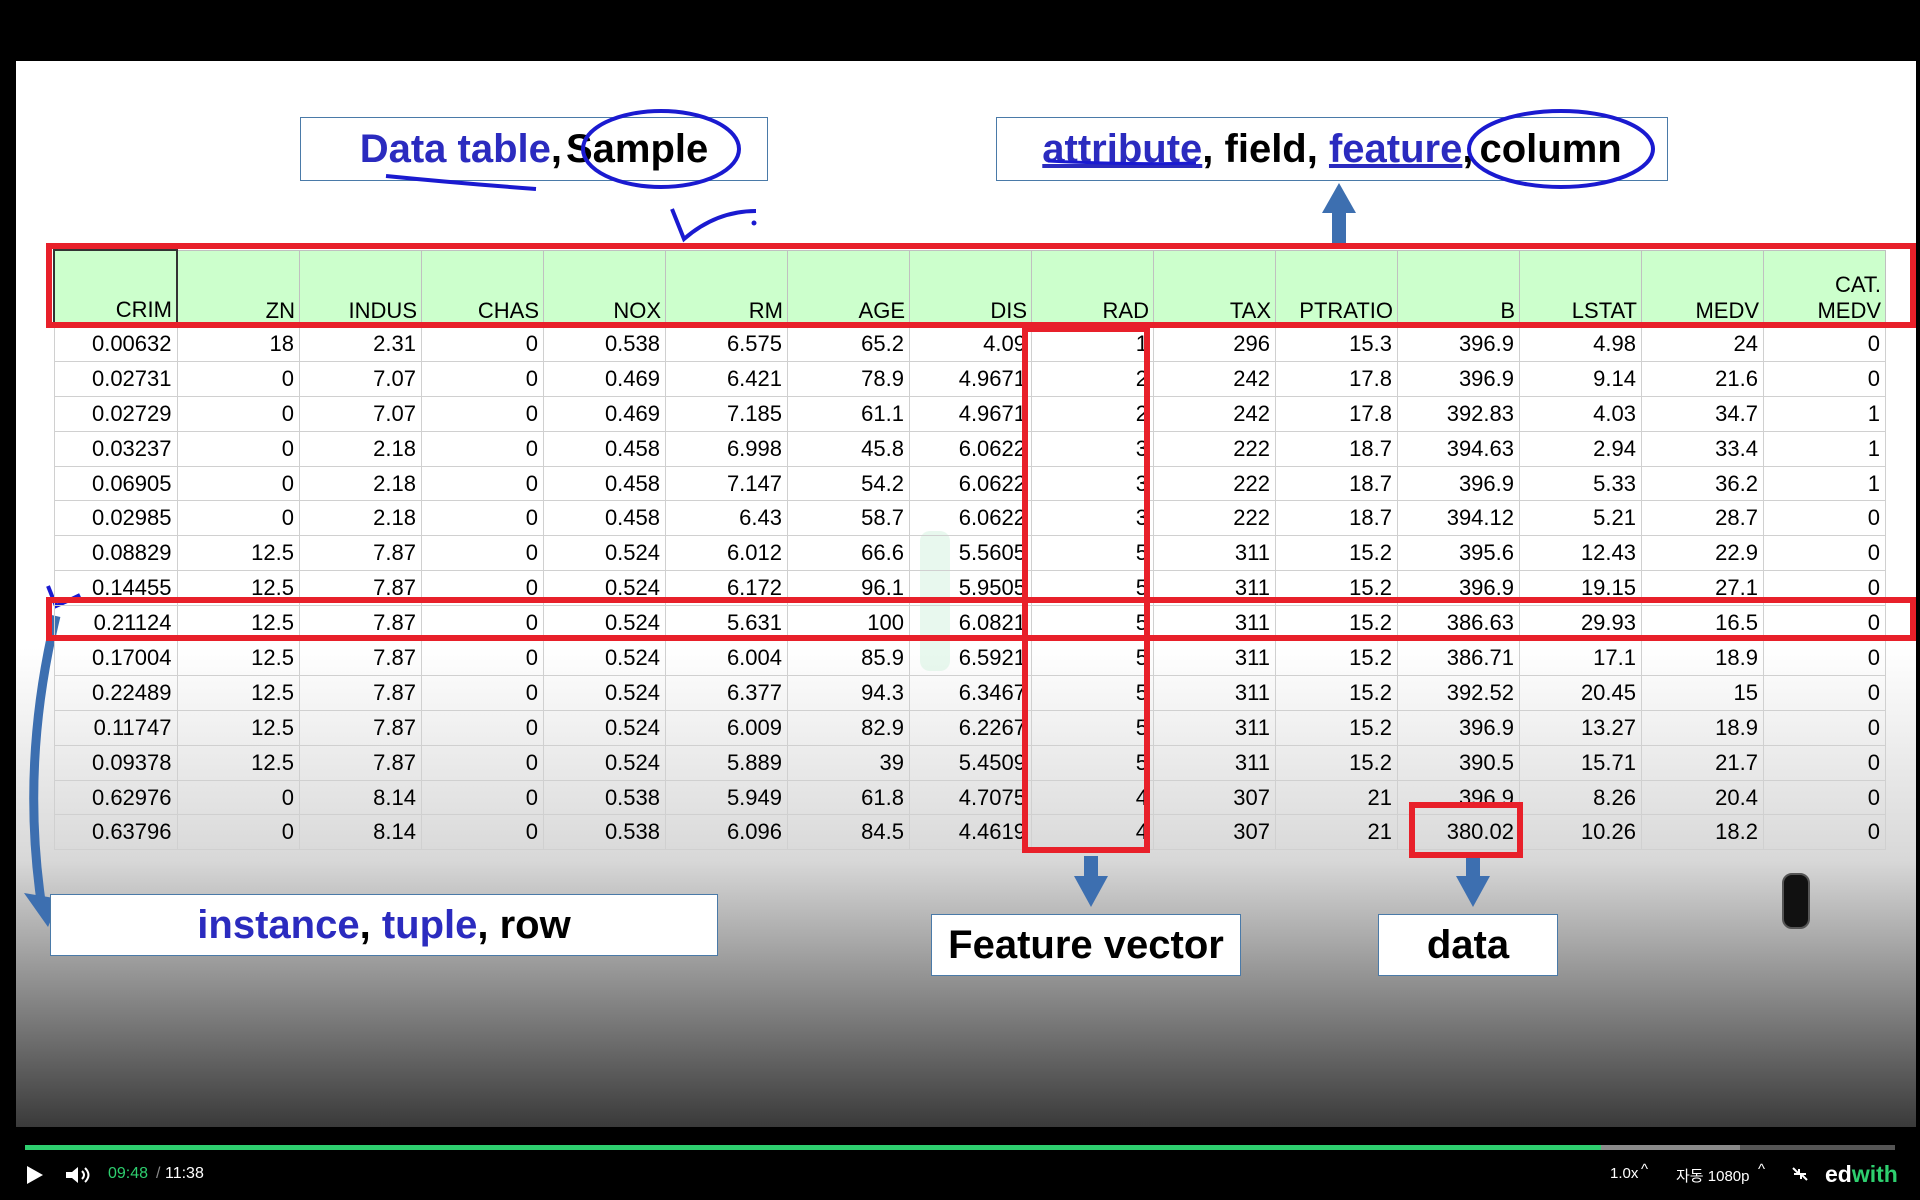 Image resolution: width=1920 pixels, height=1200 pixels. Describe the element at coordinates (970, 762) in the screenshot. I see `table-cell: 5.4509` at that location.